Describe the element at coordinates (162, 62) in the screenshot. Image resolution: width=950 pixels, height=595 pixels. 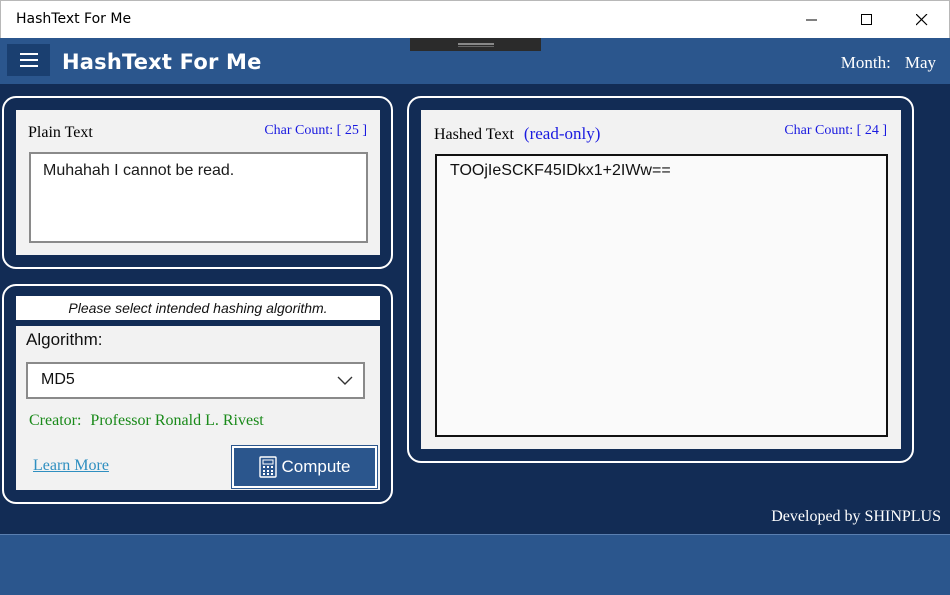
I see `app-title: HashText For Me` at that location.